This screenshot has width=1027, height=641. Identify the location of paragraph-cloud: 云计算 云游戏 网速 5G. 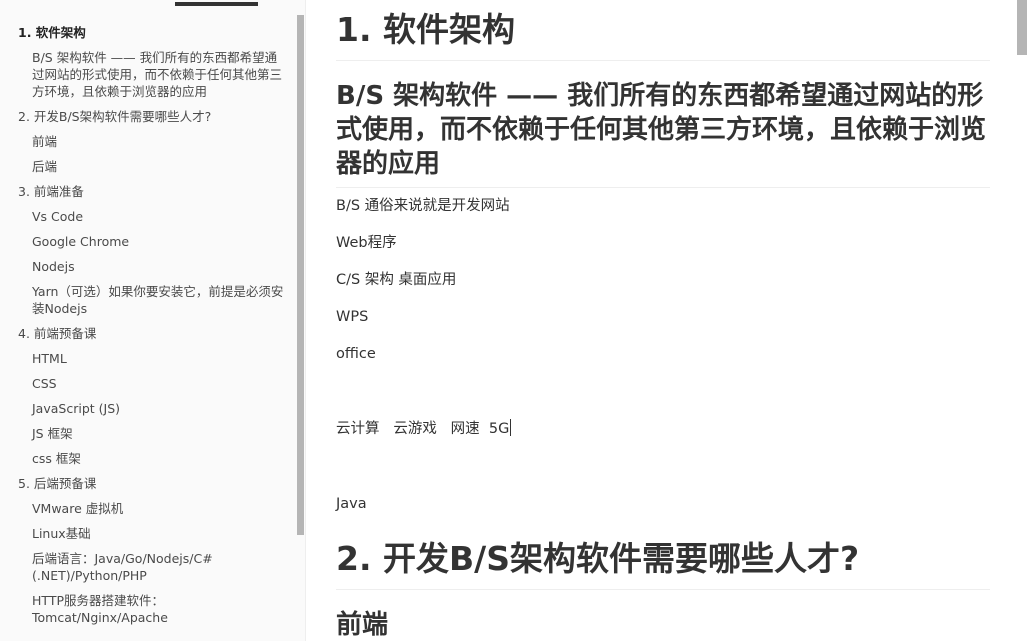
(663, 429).